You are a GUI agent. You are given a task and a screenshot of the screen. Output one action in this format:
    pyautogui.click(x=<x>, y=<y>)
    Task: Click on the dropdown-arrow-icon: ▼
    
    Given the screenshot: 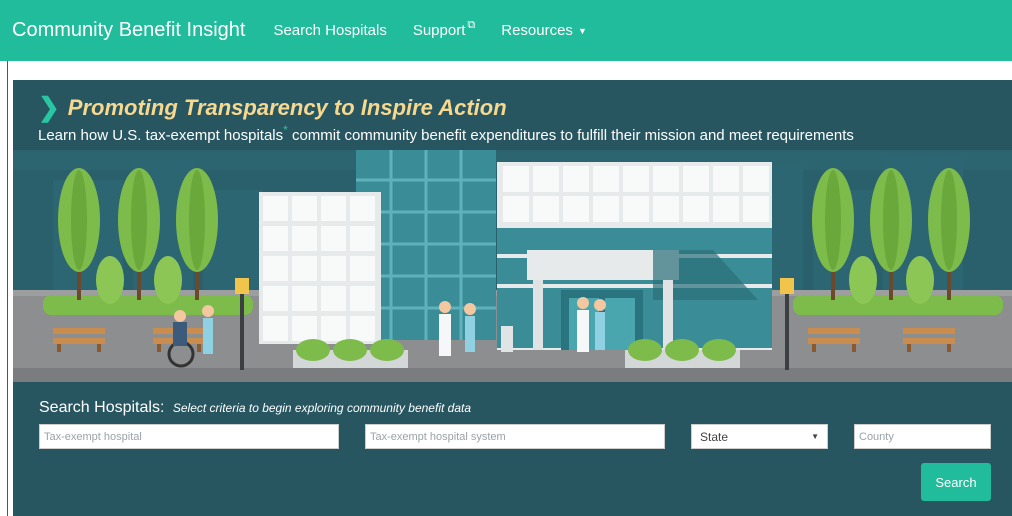 What is the action you would take?
    pyautogui.click(x=815, y=436)
    